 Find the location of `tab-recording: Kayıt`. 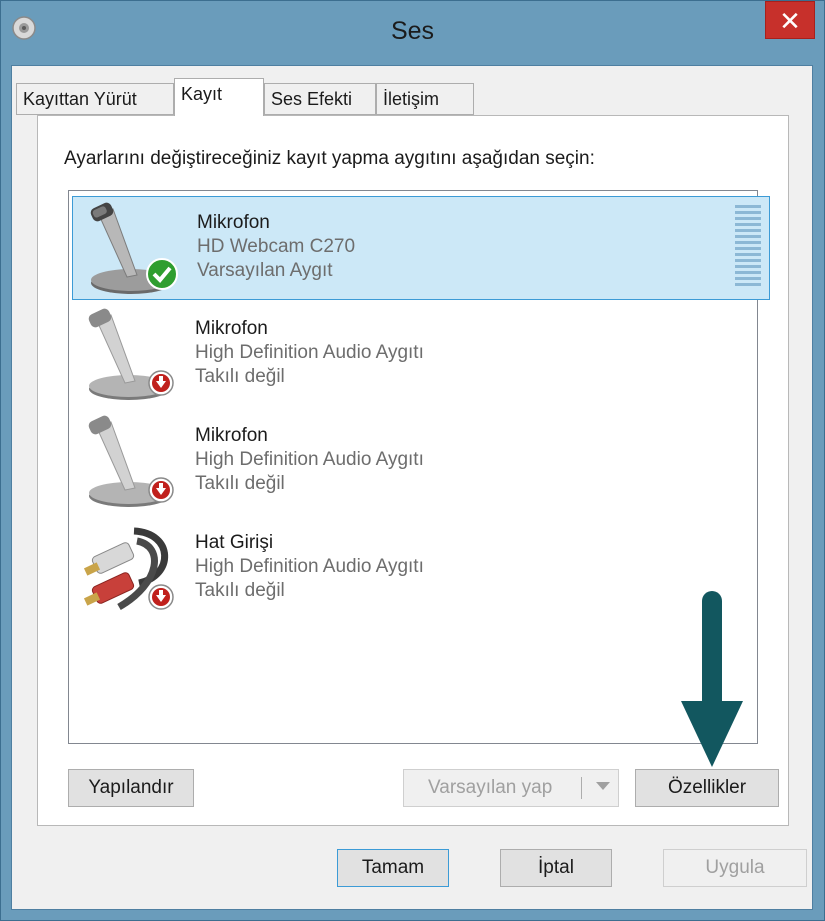

tab-recording: Kayıt is located at coordinates (219, 97).